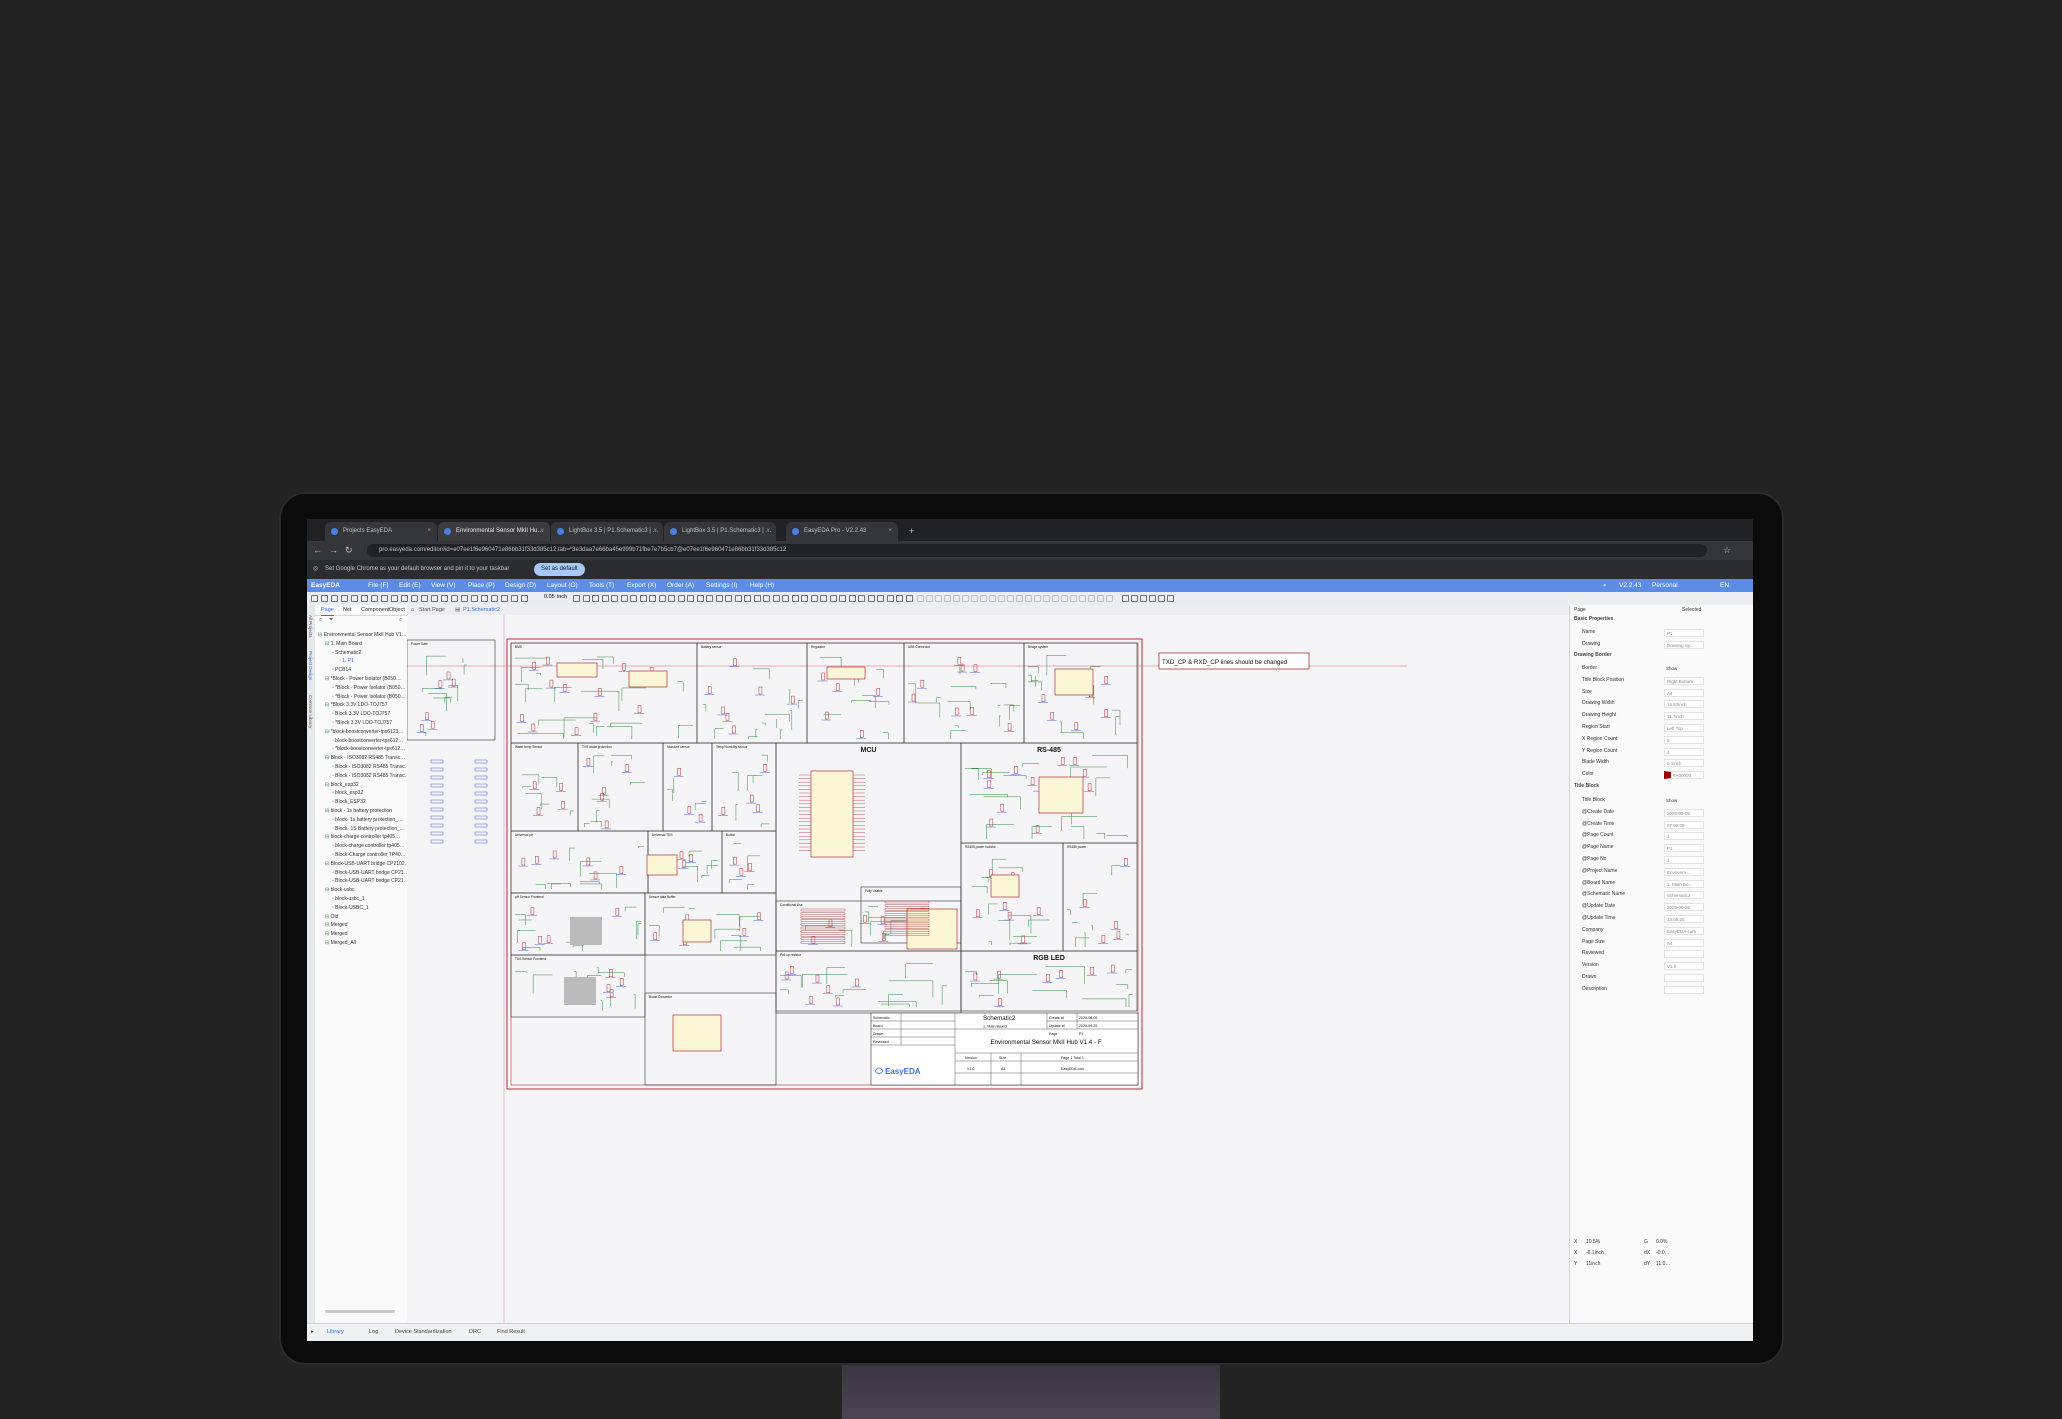 The image size is (2062, 1419). Describe the element at coordinates (335, 1332) in the screenshot. I see `tab-library: Library` at that location.